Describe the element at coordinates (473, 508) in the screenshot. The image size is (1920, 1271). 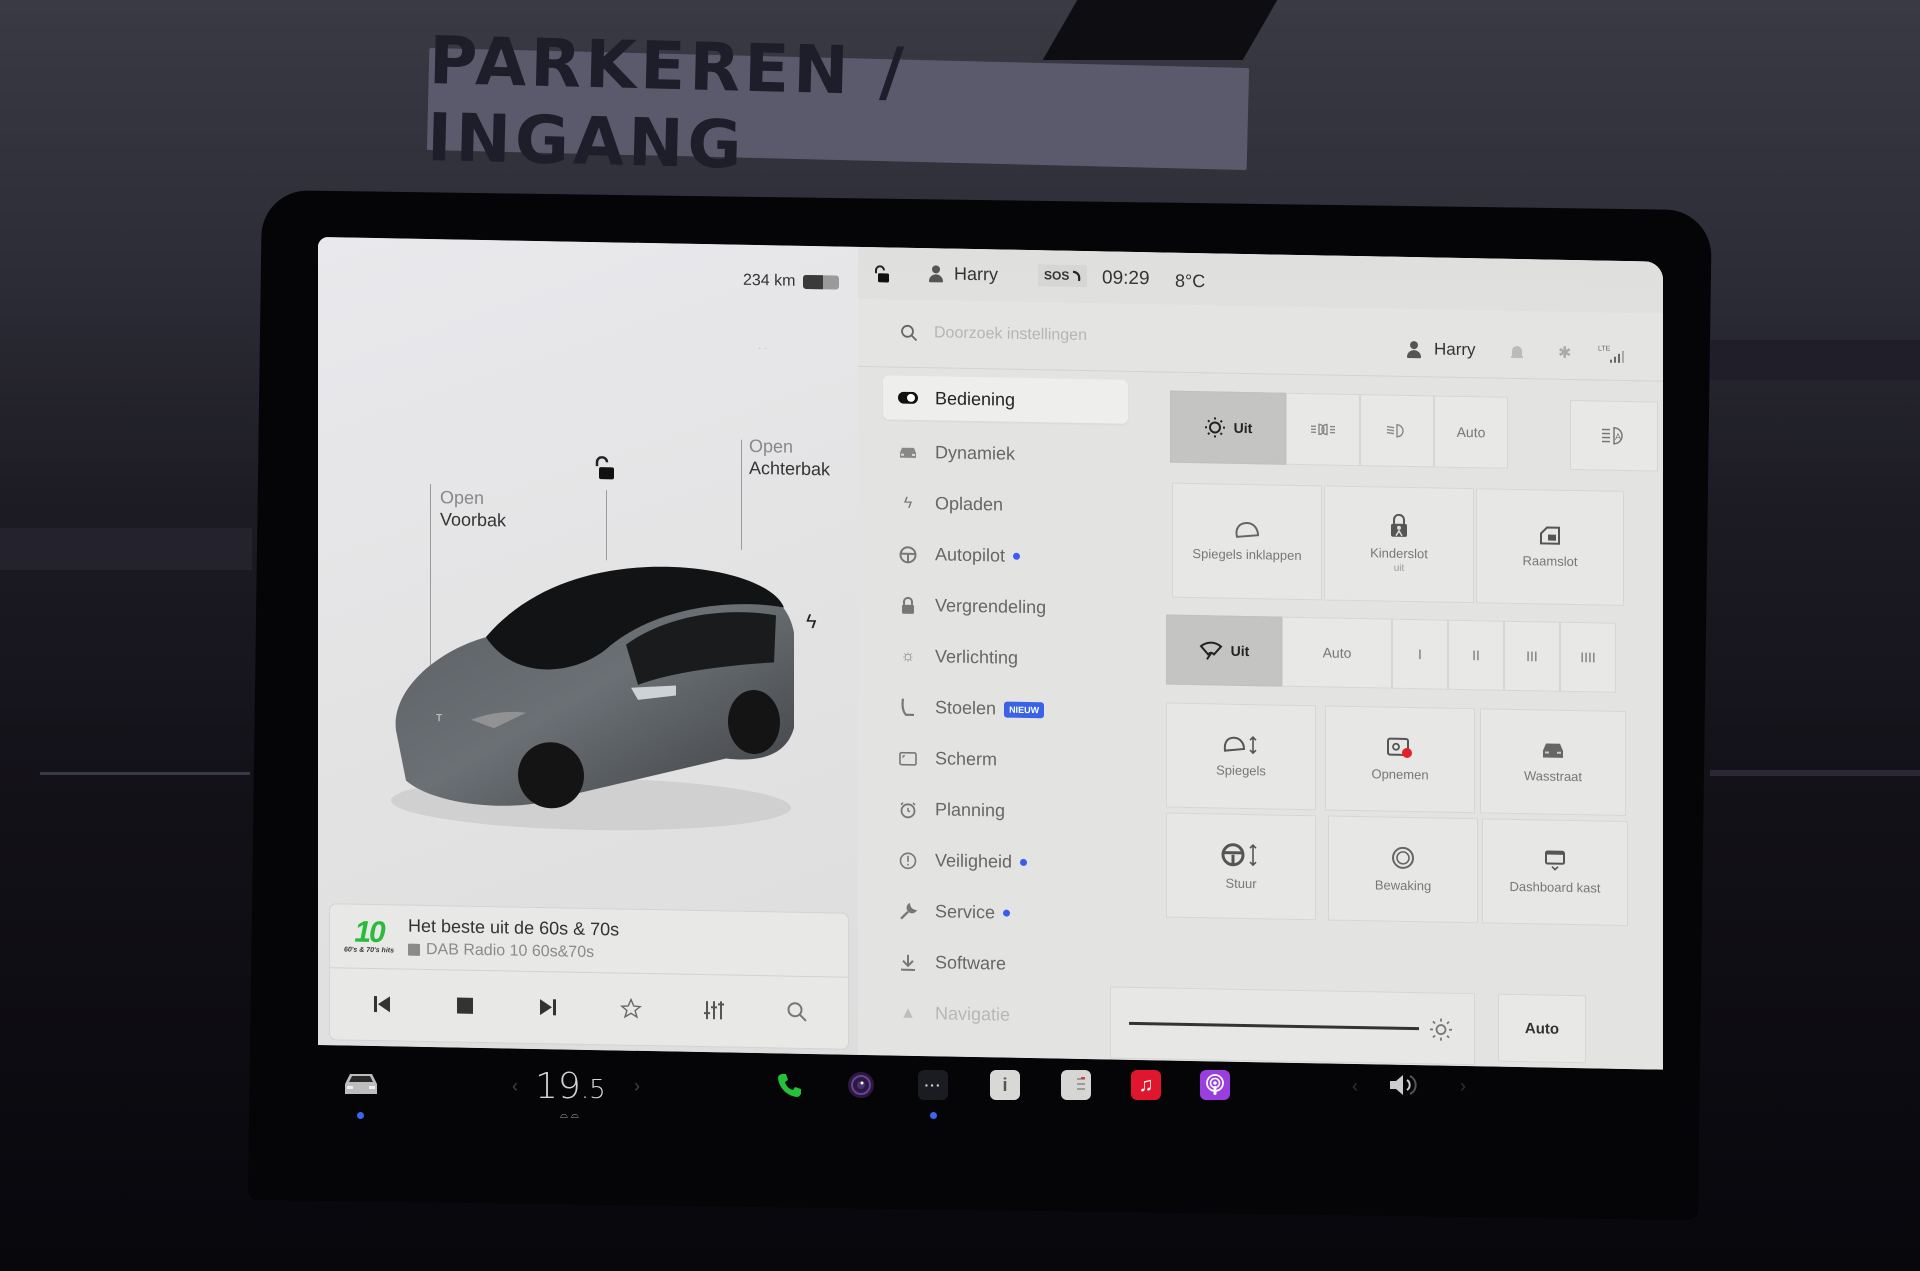
I see `open-frunk-button: Open Voorbak` at that location.